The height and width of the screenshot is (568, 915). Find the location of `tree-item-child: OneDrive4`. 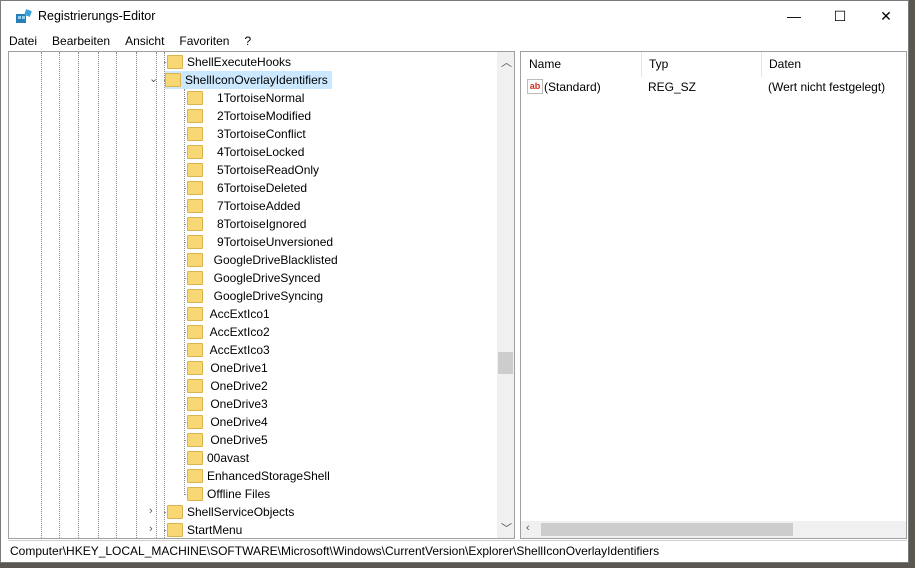

tree-item-child: OneDrive4 is located at coordinates (227, 422).